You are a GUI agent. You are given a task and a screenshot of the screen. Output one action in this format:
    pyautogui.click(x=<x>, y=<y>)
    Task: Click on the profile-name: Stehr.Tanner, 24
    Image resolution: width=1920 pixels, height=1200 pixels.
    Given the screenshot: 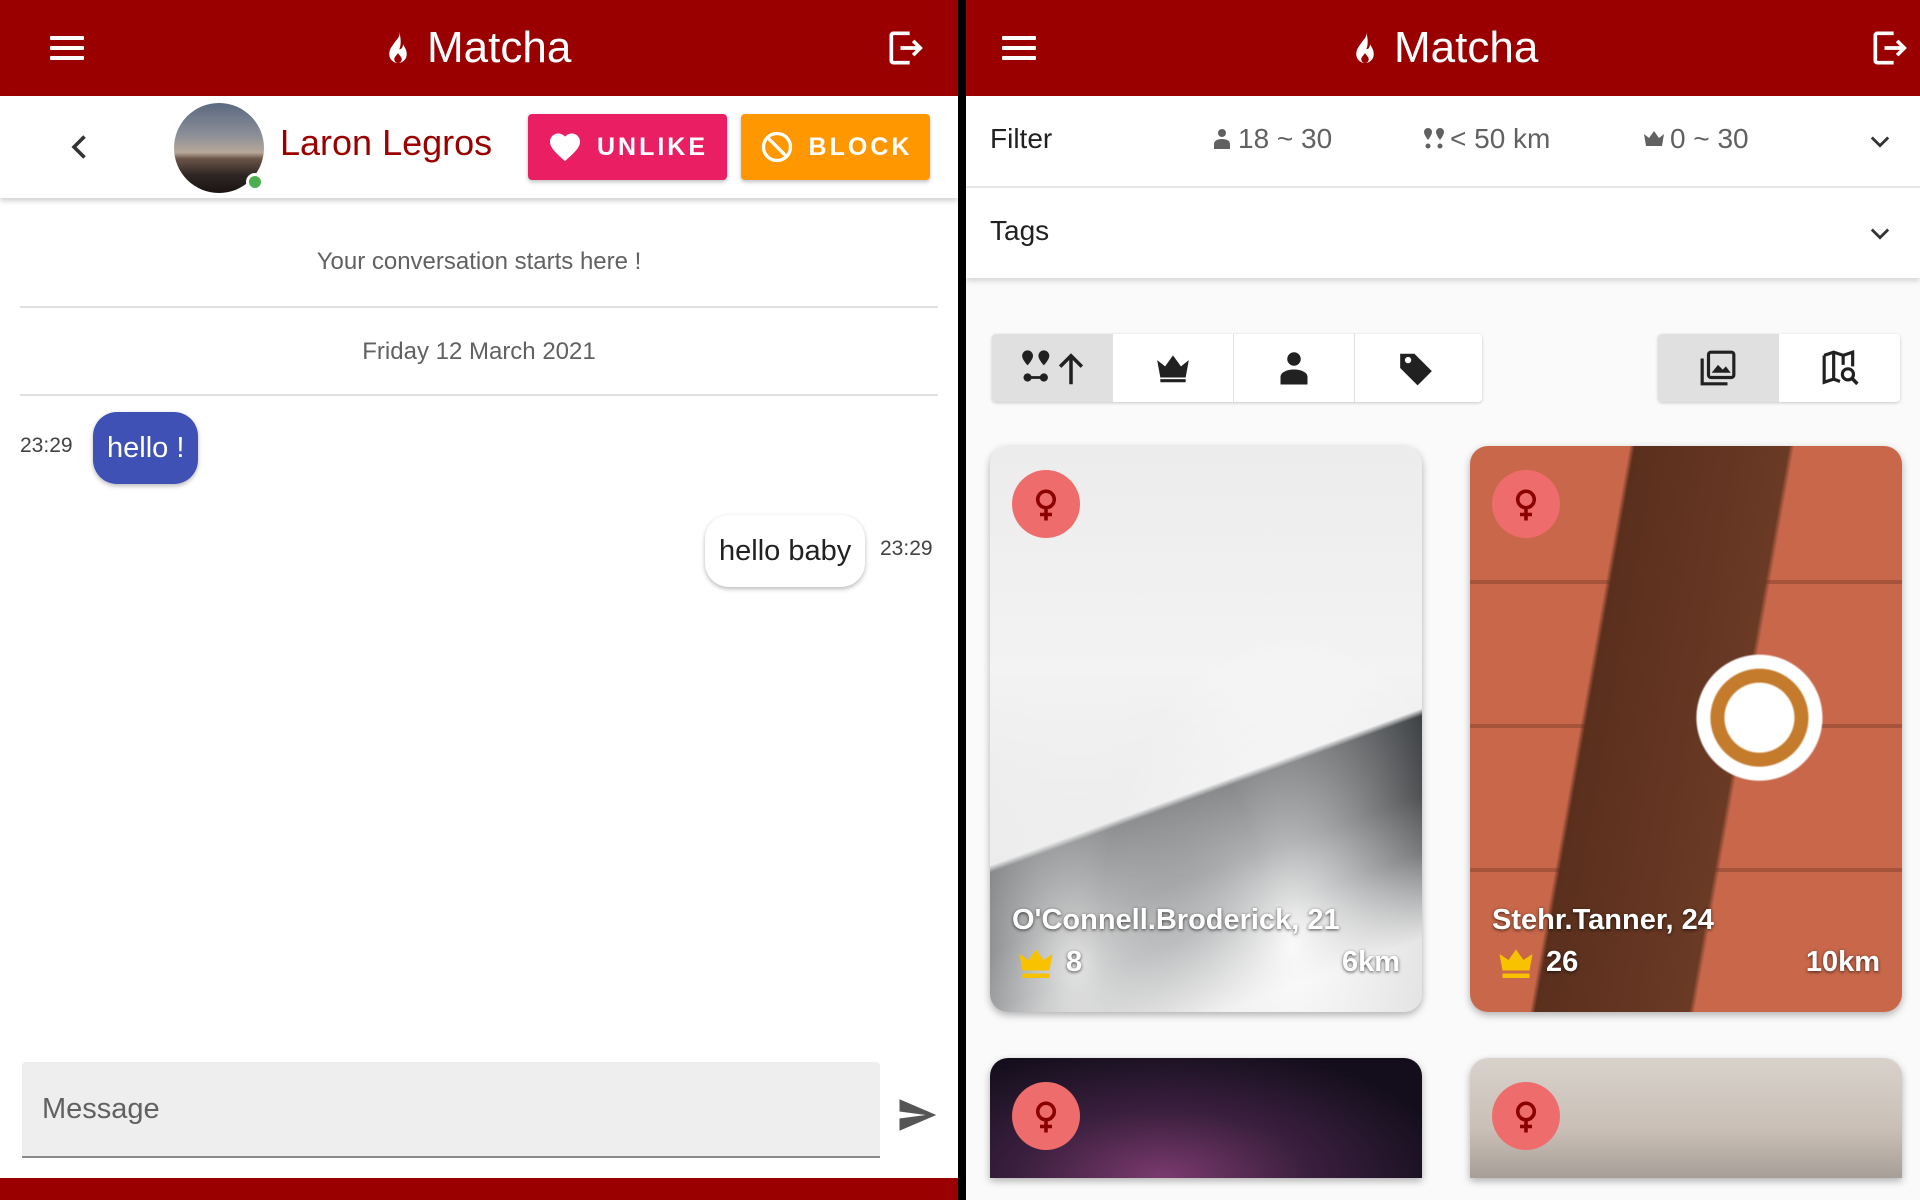 What is the action you would take?
    pyautogui.click(x=1603, y=920)
    